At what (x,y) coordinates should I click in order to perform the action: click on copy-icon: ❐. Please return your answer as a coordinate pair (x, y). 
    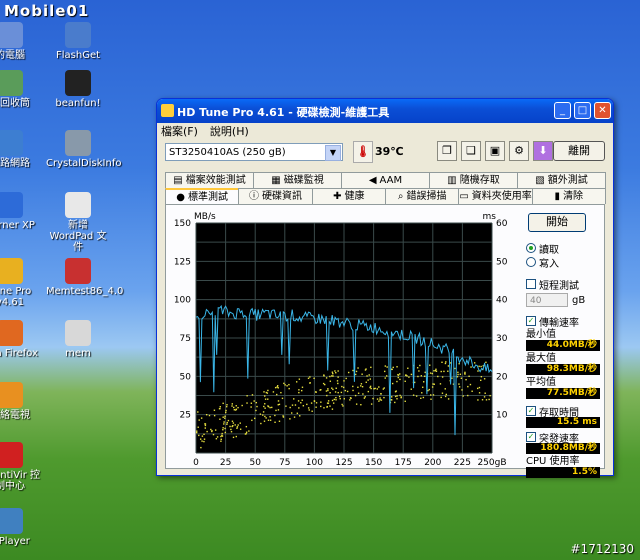
    Looking at the image, I should click on (447, 150).